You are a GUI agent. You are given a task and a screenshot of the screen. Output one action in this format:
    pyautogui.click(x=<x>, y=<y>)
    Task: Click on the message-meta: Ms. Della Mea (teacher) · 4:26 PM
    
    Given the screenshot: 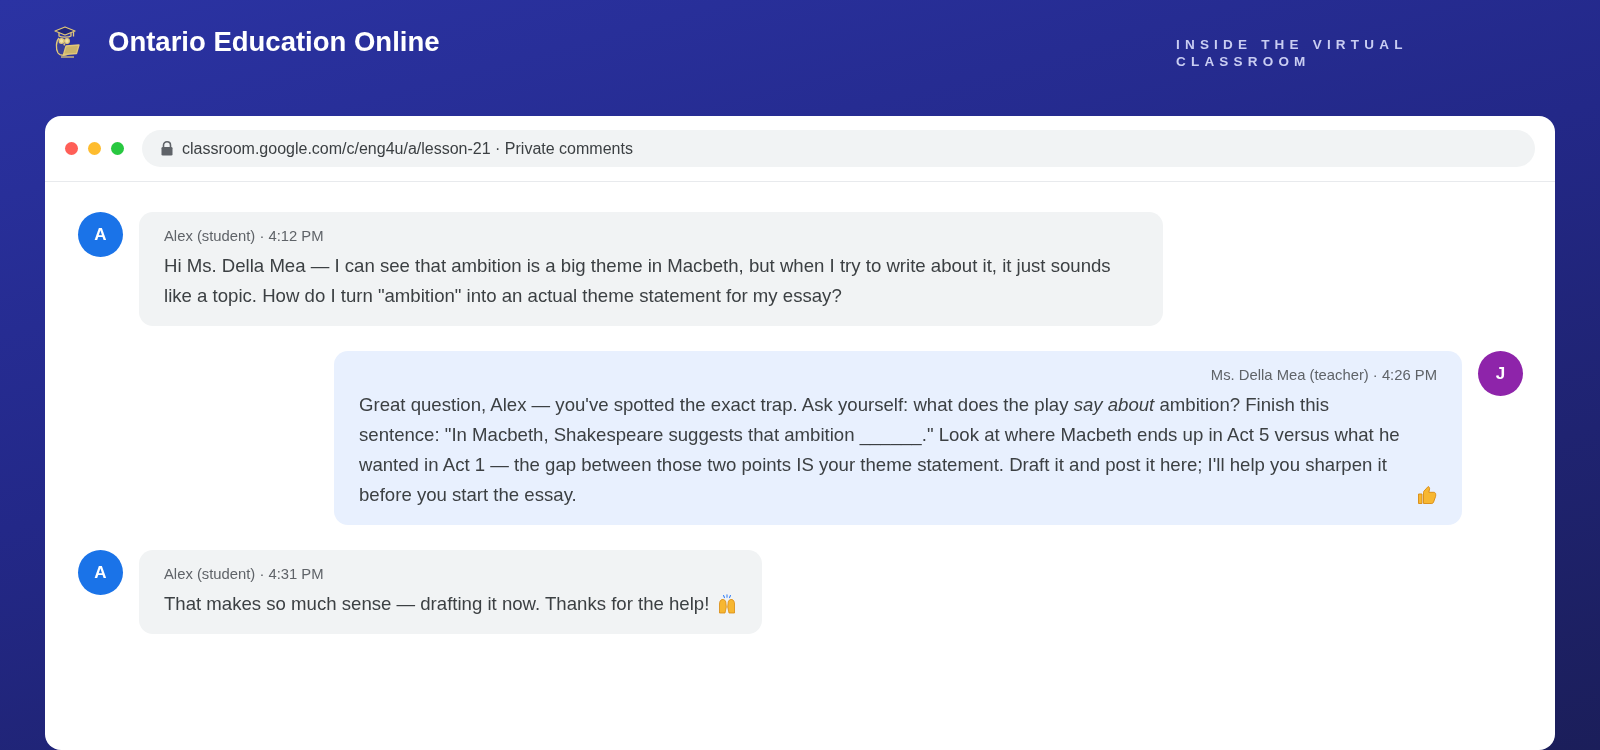 What is the action you would take?
    pyautogui.click(x=1323, y=375)
    